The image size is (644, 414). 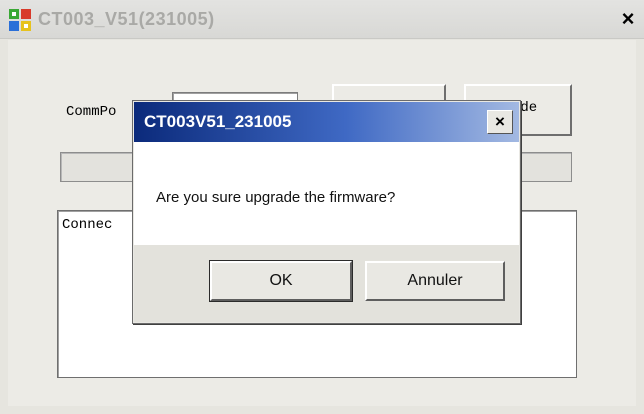 What do you see at coordinates (500, 122) in the screenshot?
I see `dialog-close-icon: ×` at bounding box center [500, 122].